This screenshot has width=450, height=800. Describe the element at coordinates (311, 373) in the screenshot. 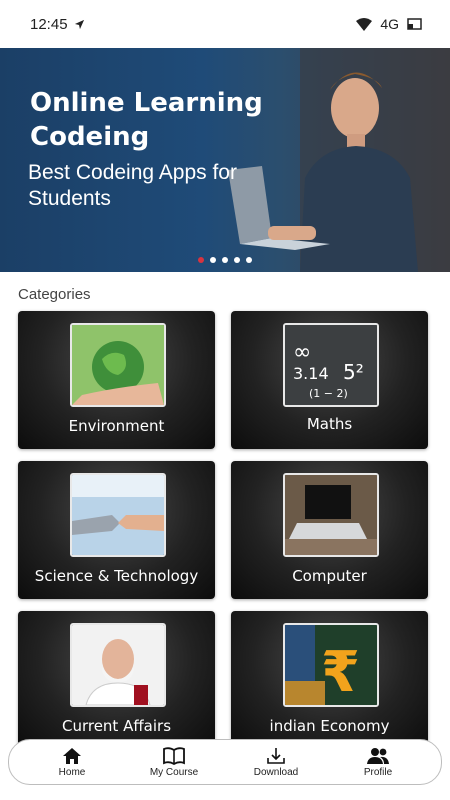

I see `svg-text: 3.14` at that location.